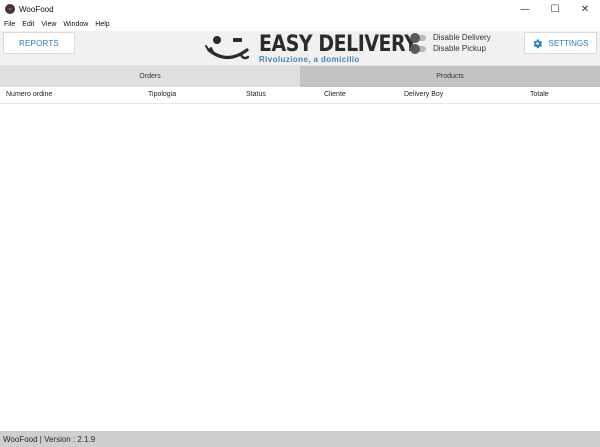 Image resolution: width=600 pixels, height=447 pixels. I want to click on window-controls: — ☐ ✕, so click(555, 9).